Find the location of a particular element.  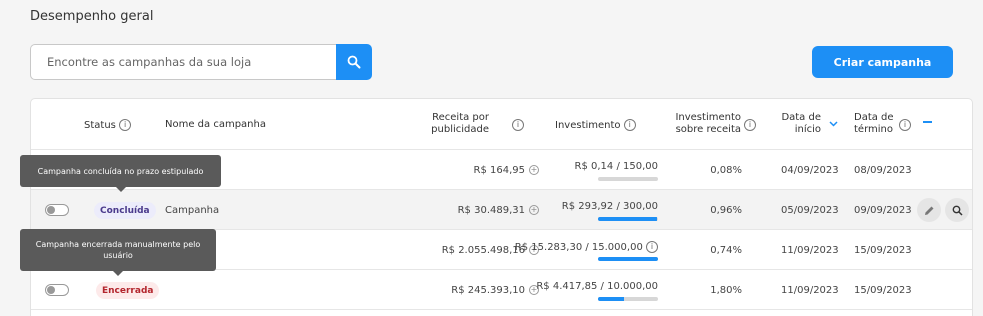

end-date-cell: 09/09/2023 is located at coordinates (883, 210).